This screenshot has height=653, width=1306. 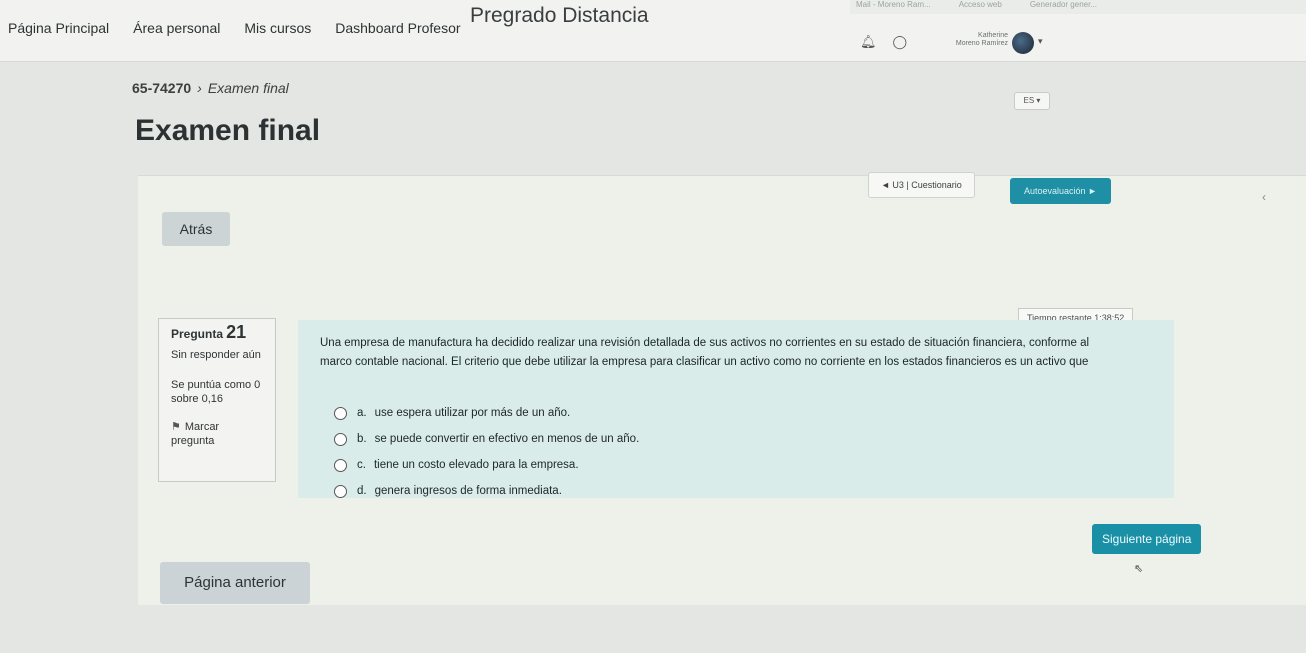 I want to click on next-activity-link: Autoevaluación ►, so click(x=1060, y=191).